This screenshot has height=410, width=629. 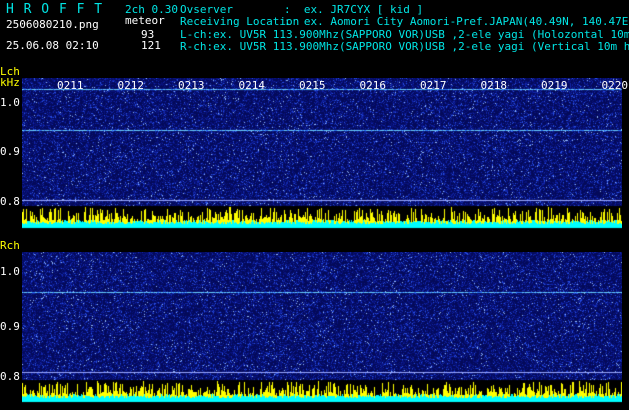 I want to click on time-tick-0216: 0216, so click(x=373, y=85).